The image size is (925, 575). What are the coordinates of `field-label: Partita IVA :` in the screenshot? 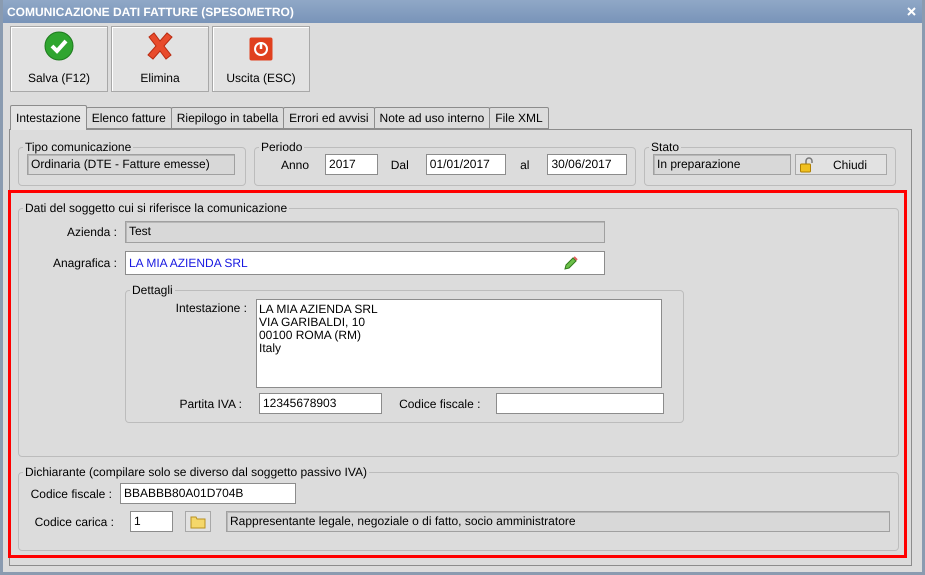 It's located at (210, 403).